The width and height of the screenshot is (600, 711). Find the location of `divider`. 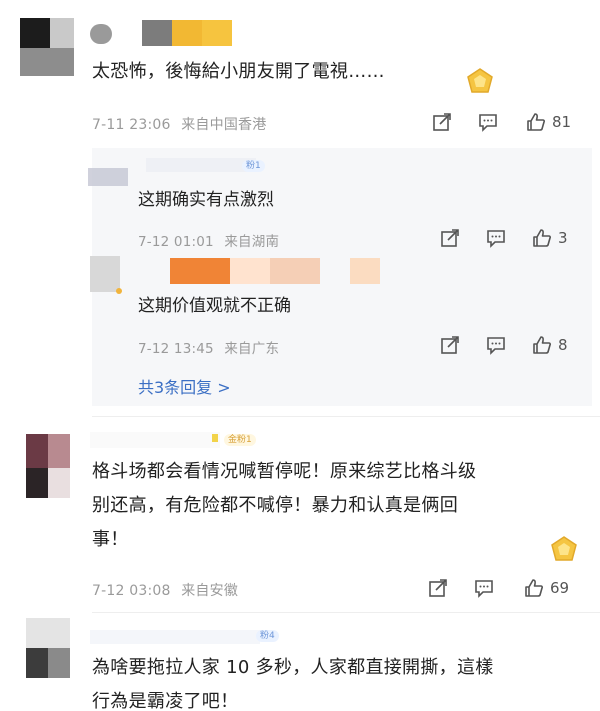

divider is located at coordinates (346, 416).